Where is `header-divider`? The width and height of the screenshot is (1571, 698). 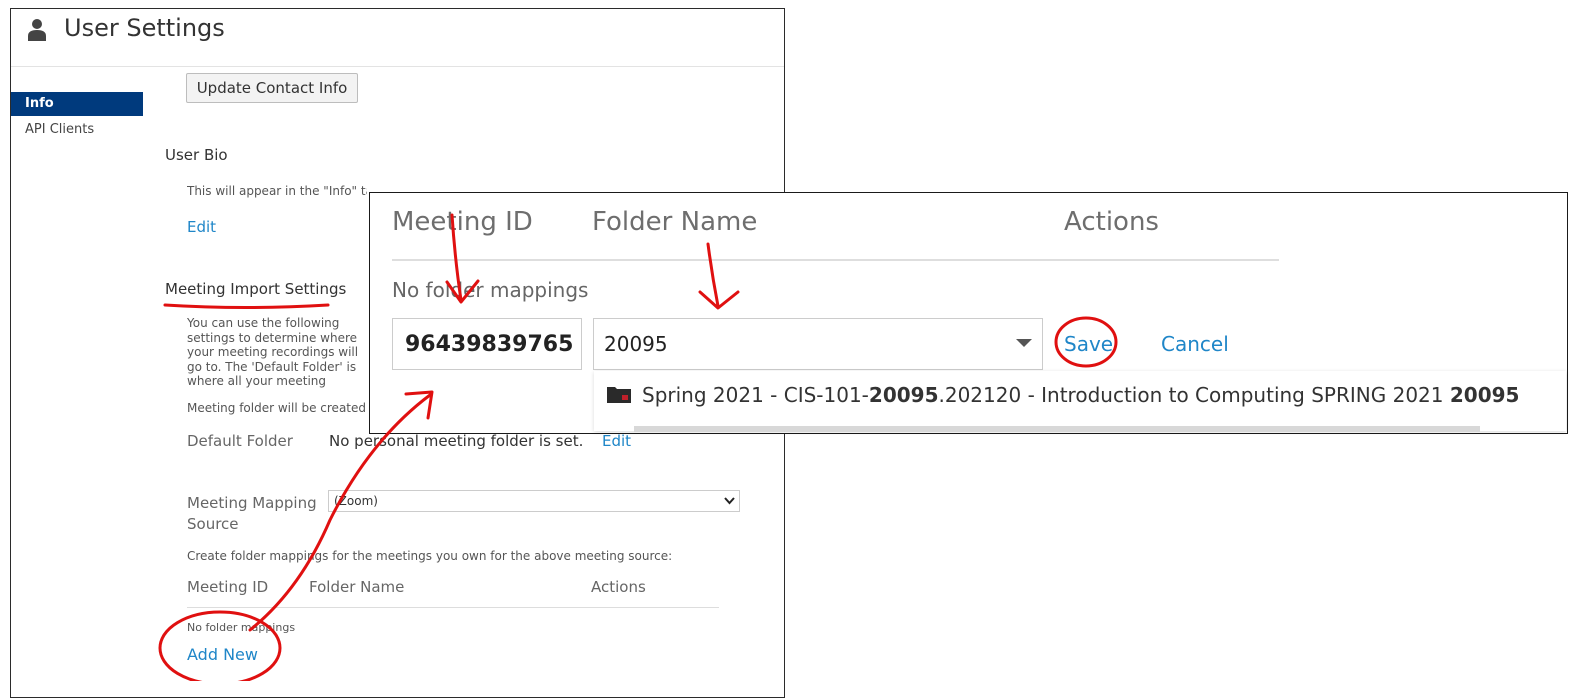 header-divider is located at coordinates (397, 66).